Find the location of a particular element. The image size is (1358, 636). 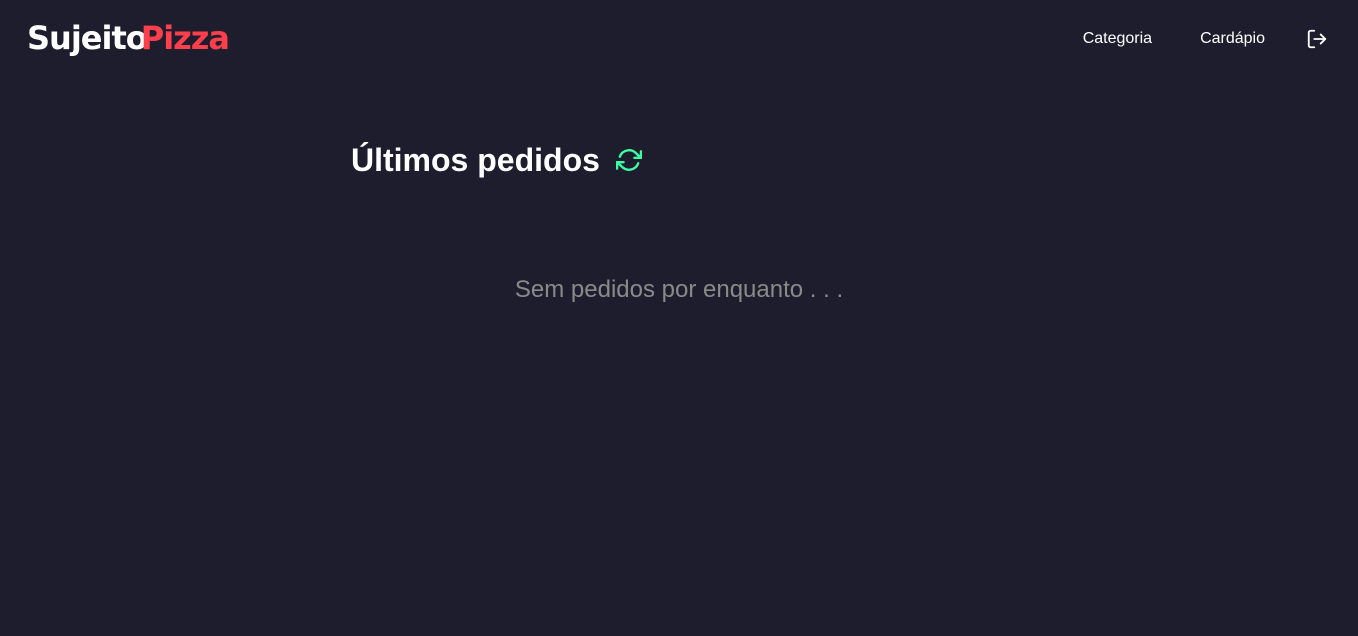

logout-icon is located at coordinates (1317, 39).